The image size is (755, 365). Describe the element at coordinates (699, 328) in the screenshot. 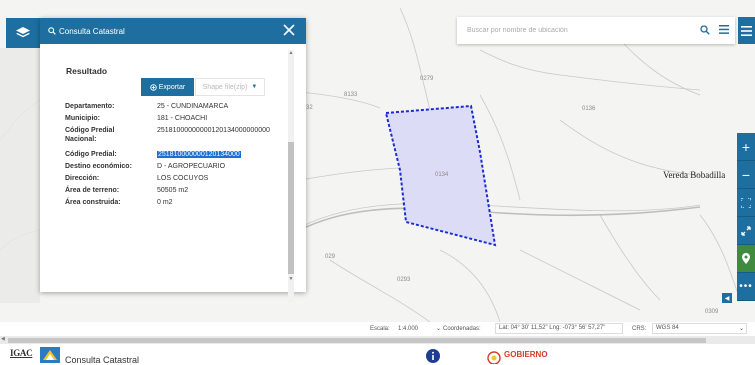

I see `crs-select: WGS 84` at that location.